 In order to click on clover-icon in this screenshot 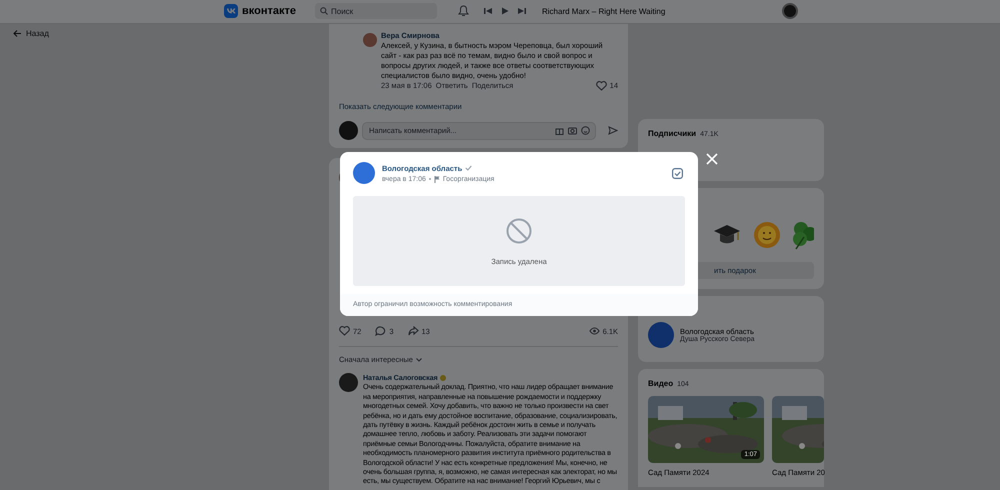, I will do `click(803, 235)`.